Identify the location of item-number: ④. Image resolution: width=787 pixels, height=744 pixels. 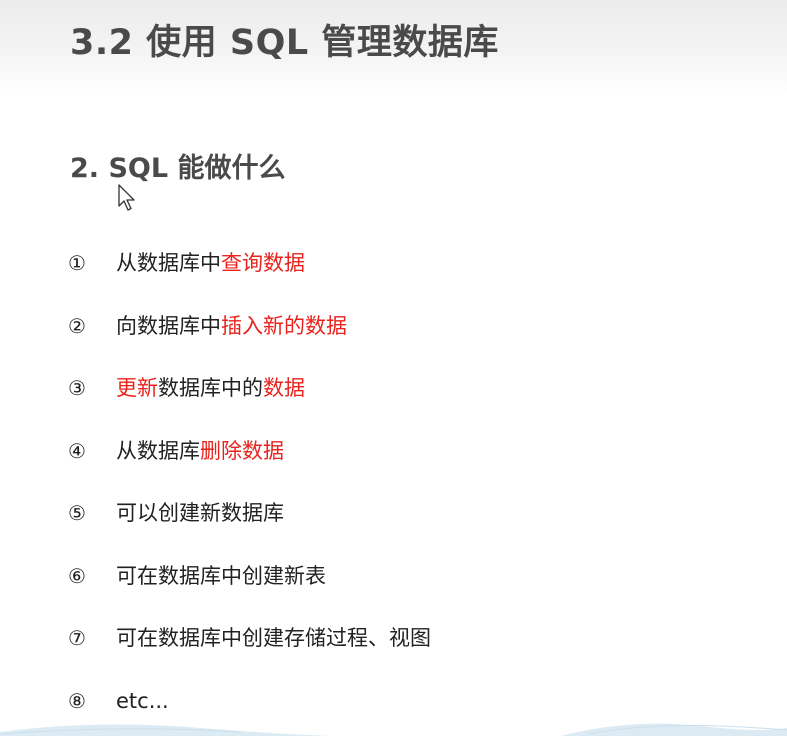
(92, 451).